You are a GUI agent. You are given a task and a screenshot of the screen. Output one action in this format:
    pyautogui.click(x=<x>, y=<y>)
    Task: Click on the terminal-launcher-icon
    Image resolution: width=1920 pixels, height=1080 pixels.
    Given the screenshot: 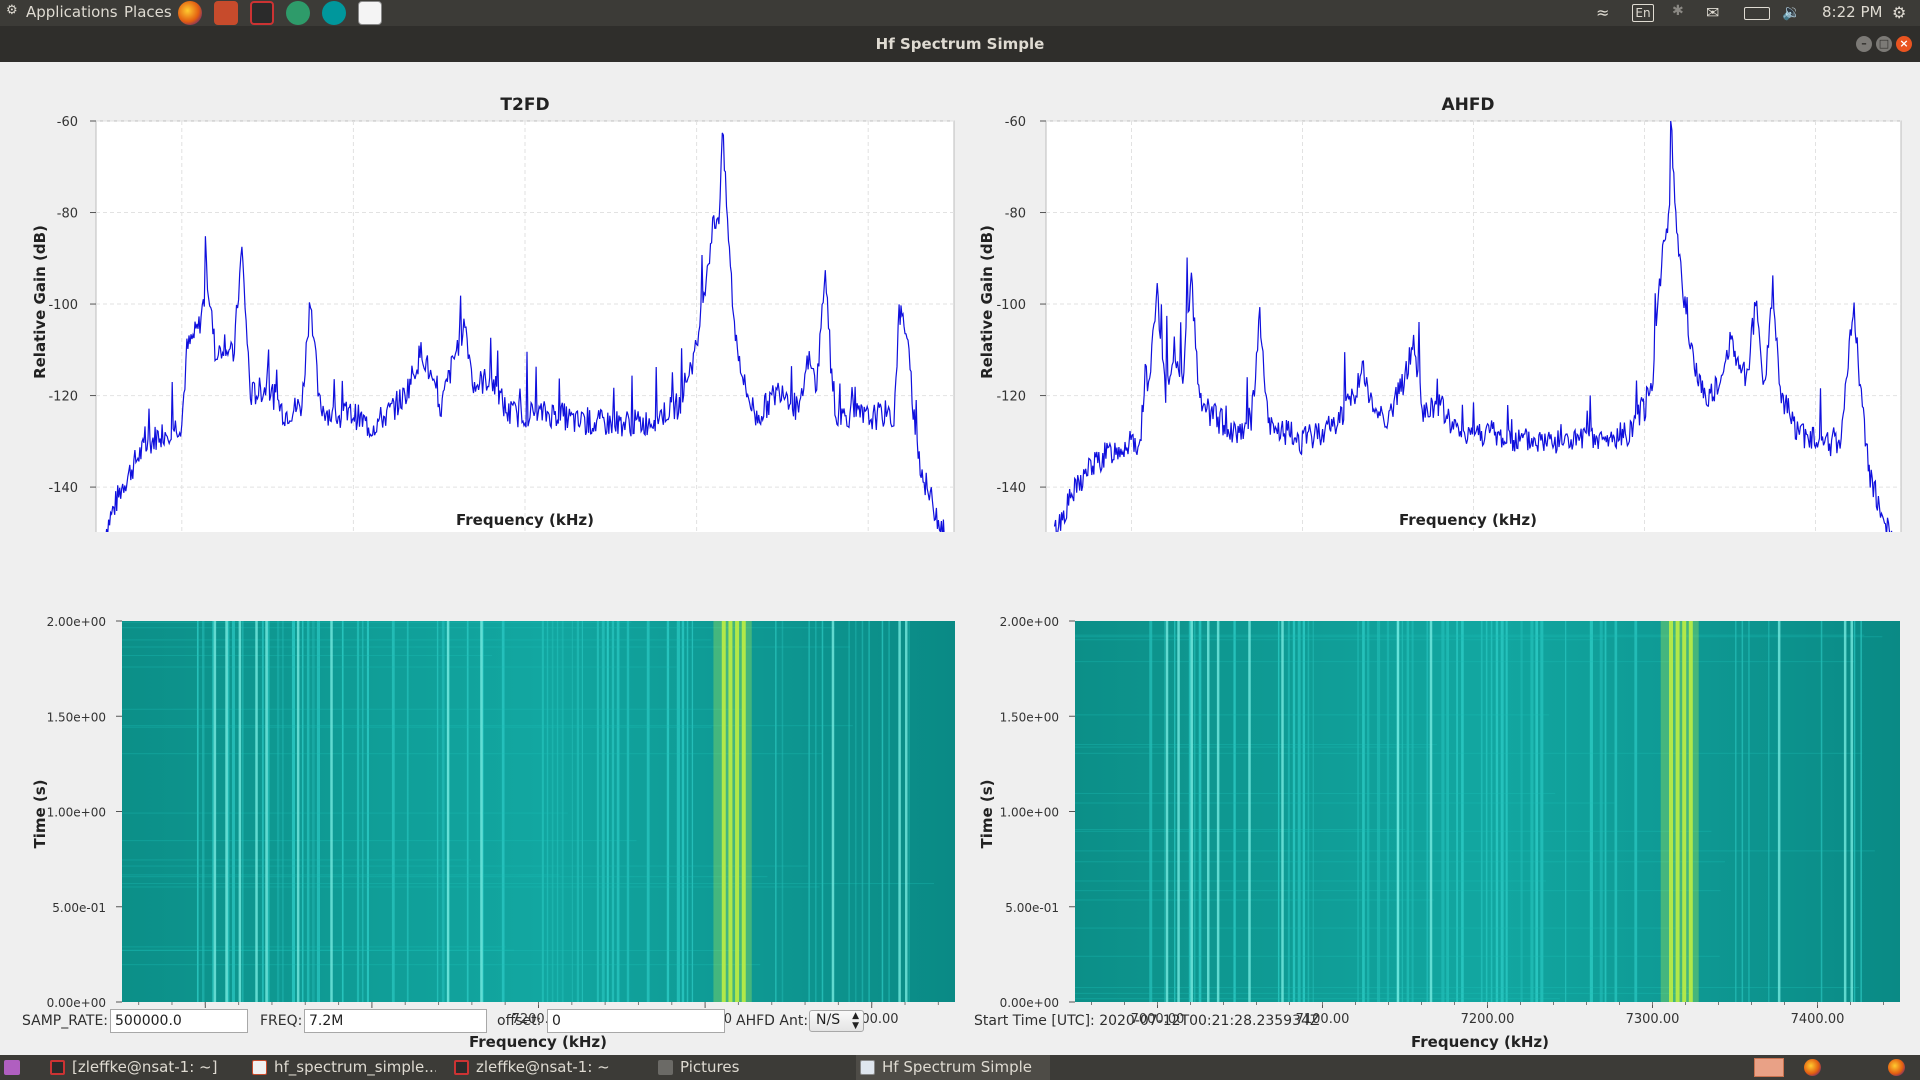 What is the action you would take?
    pyautogui.click(x=262, y=13)
    